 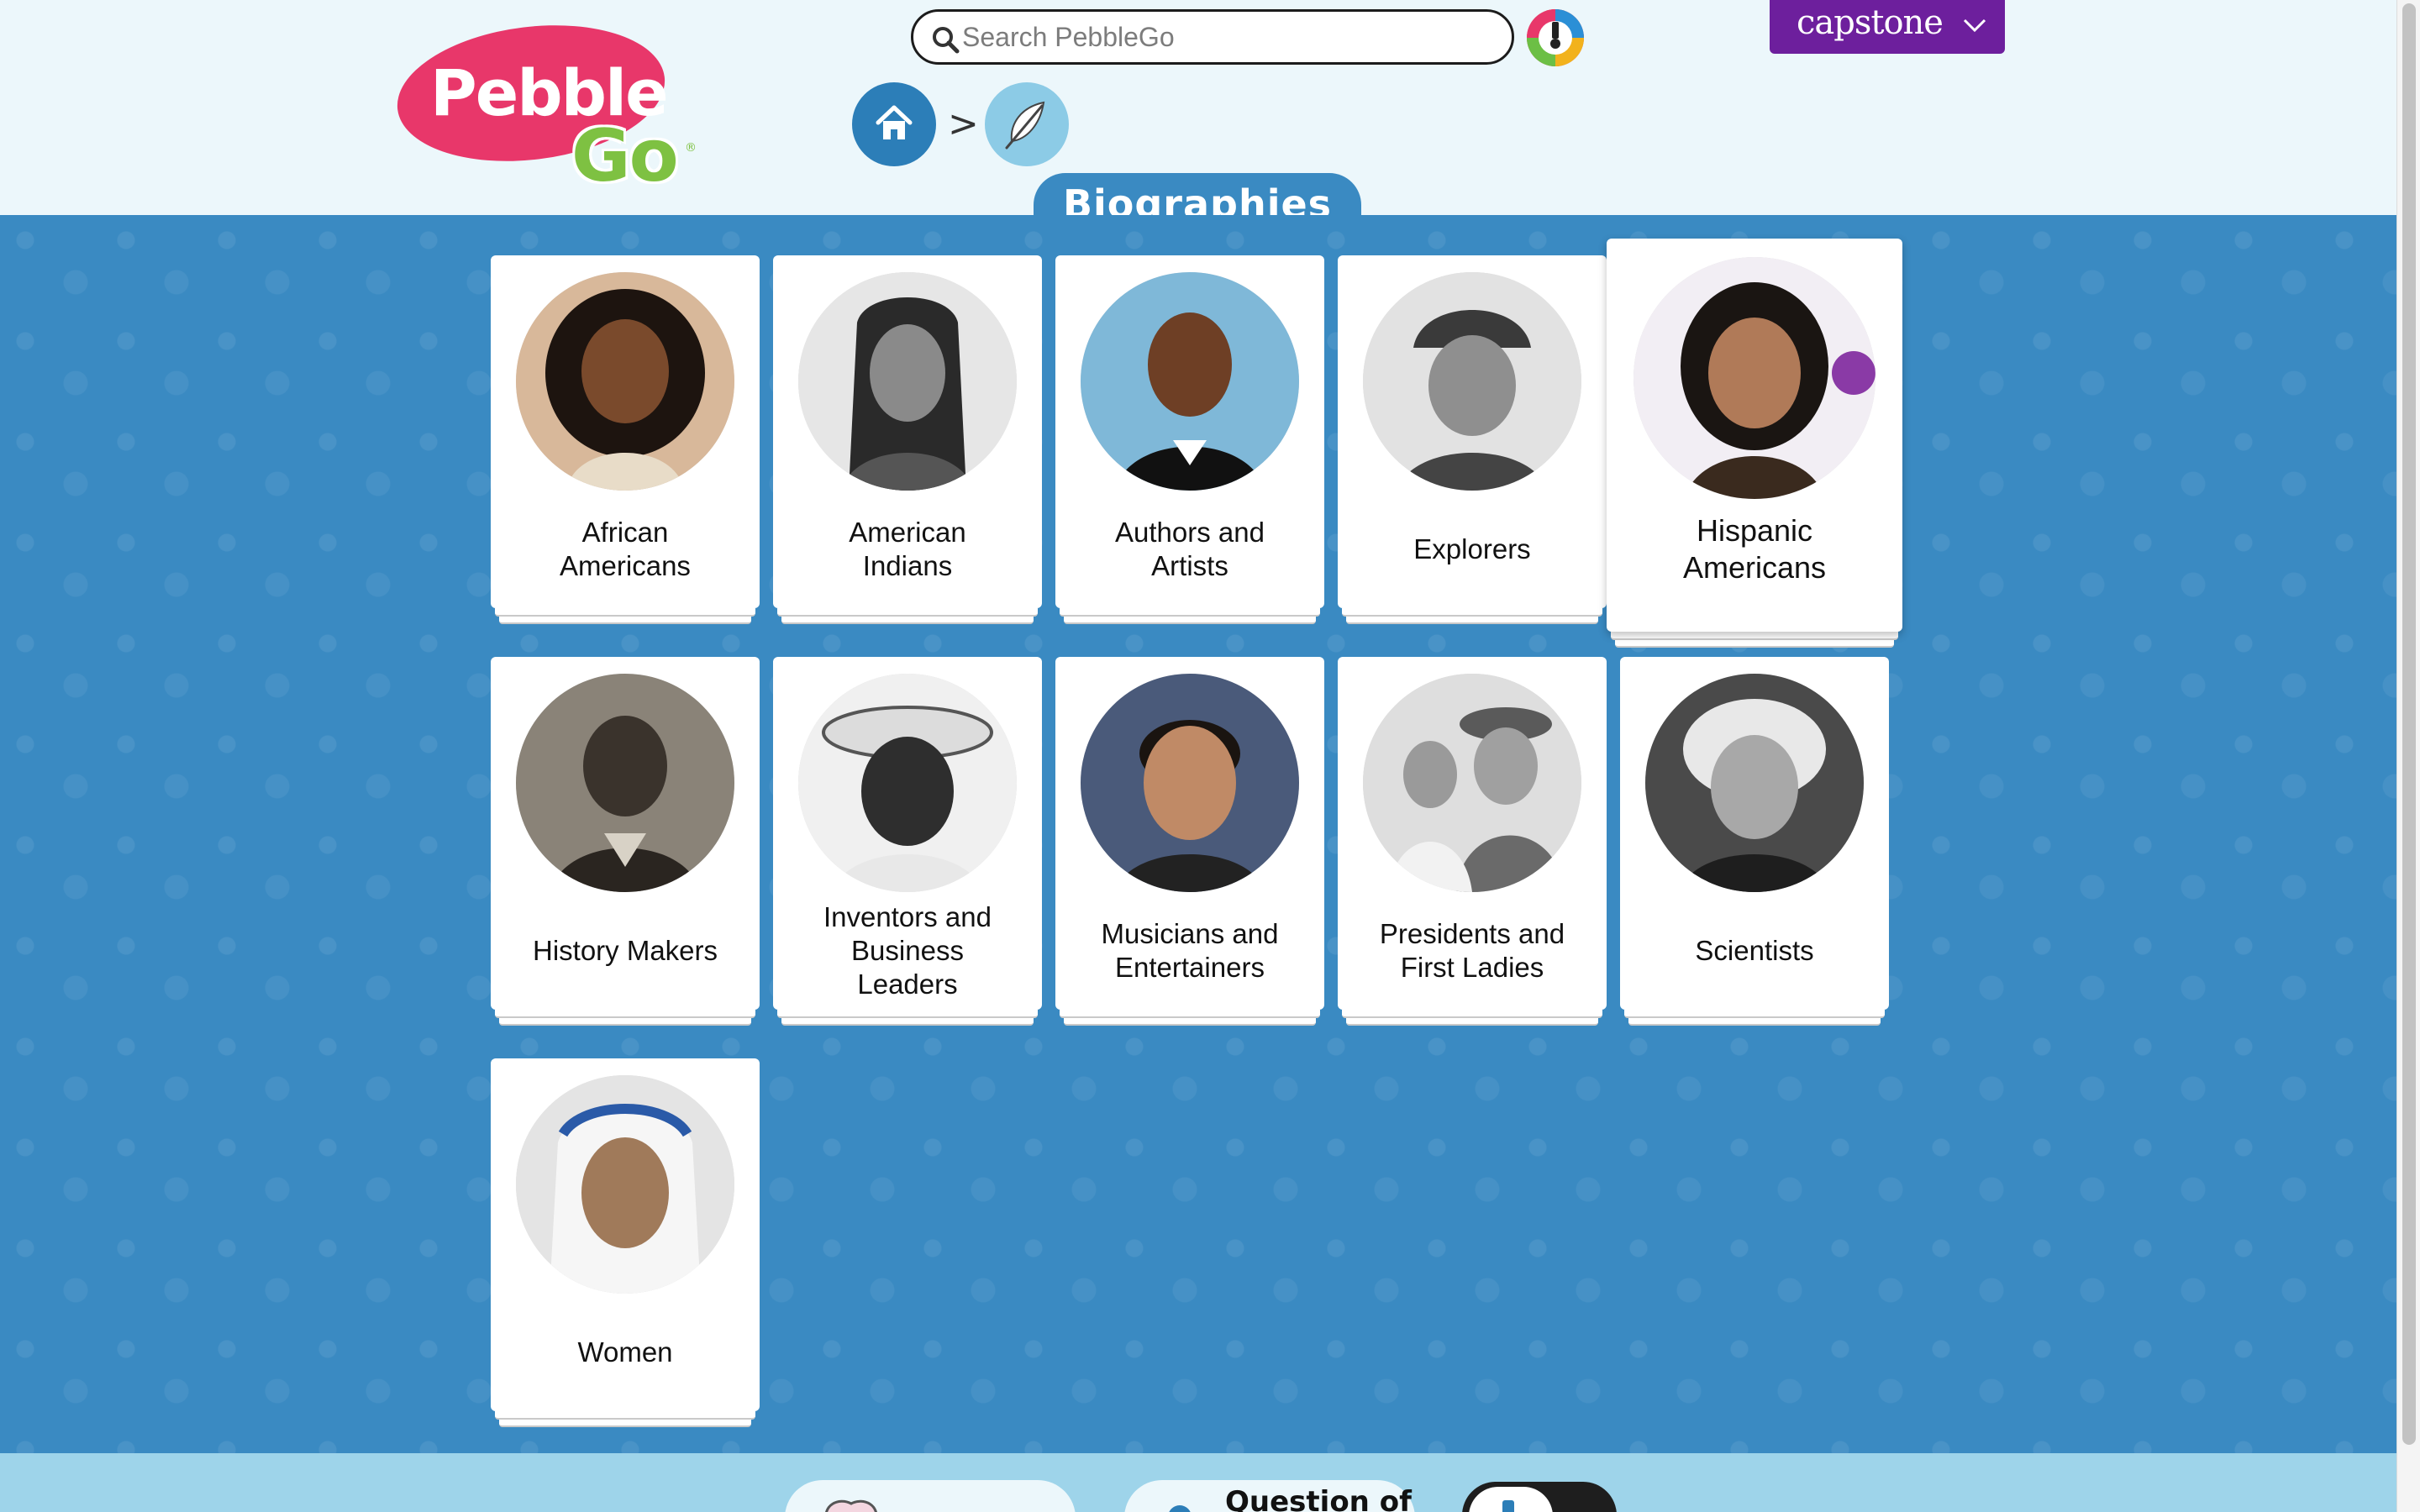 I want to click on card-face: Explorers, so click(x=1472, y=431).